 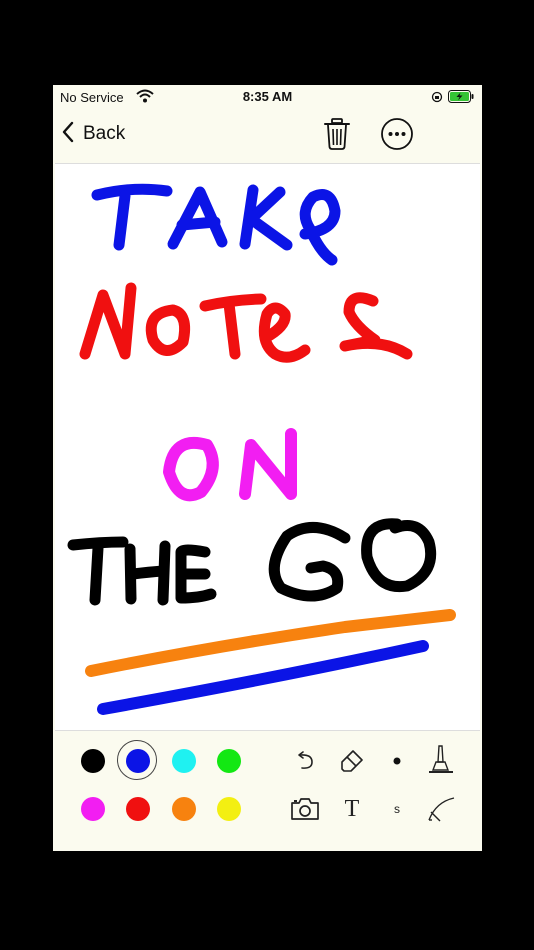 What do you see at coordinates (352, 761) in the screenshot?
I see `eraser-icon` at bounding box center [352, 761].